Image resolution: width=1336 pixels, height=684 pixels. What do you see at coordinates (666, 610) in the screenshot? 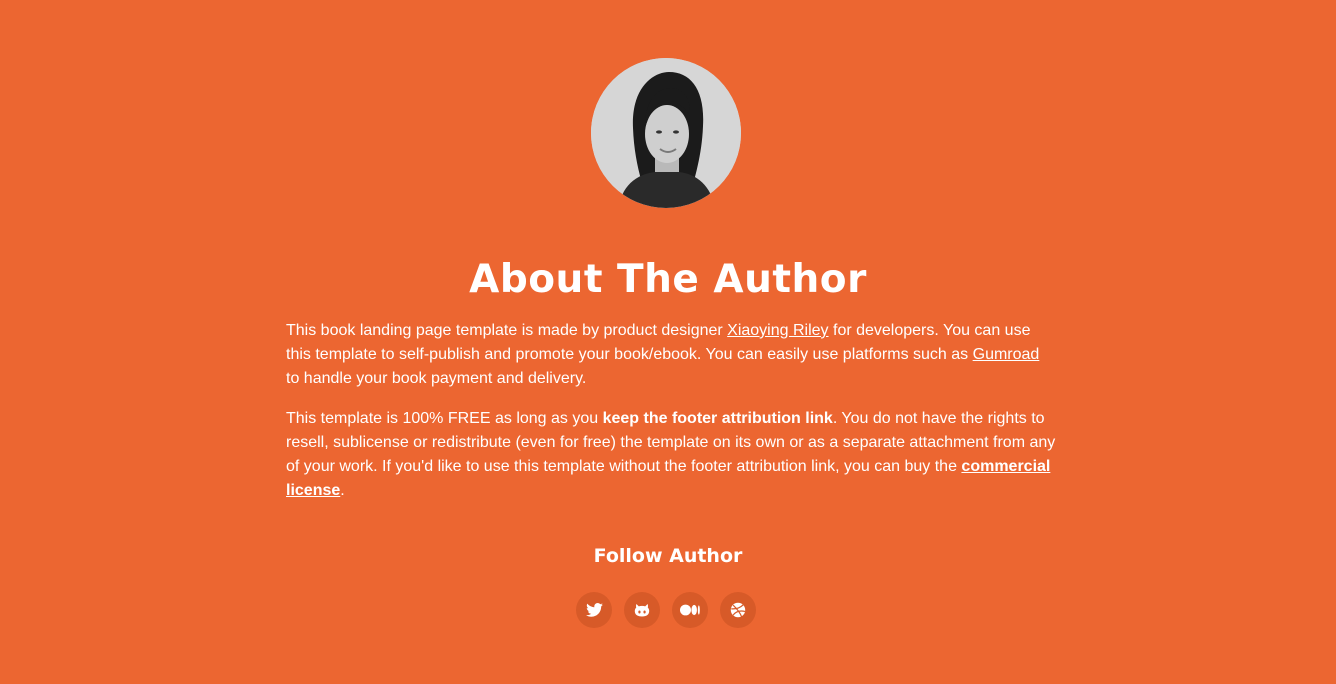
I see `social-links` at bounding box center [666, 610].